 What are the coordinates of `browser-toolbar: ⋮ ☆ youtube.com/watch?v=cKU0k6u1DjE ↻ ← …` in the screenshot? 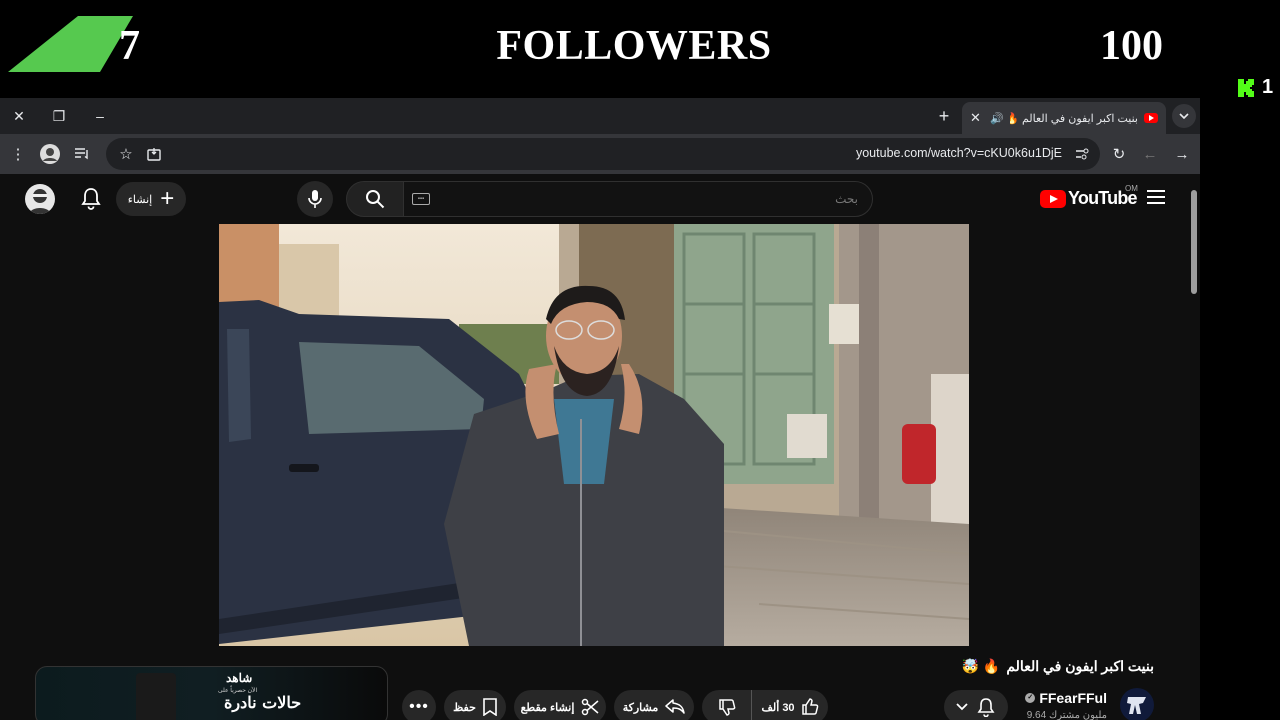 It's located at (600, 154).